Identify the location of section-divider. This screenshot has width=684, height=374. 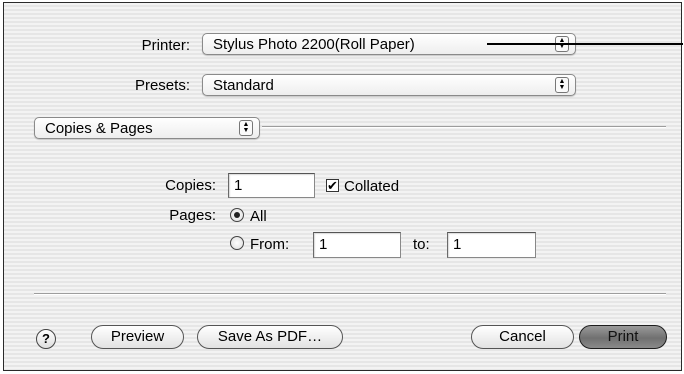
(464, 127).